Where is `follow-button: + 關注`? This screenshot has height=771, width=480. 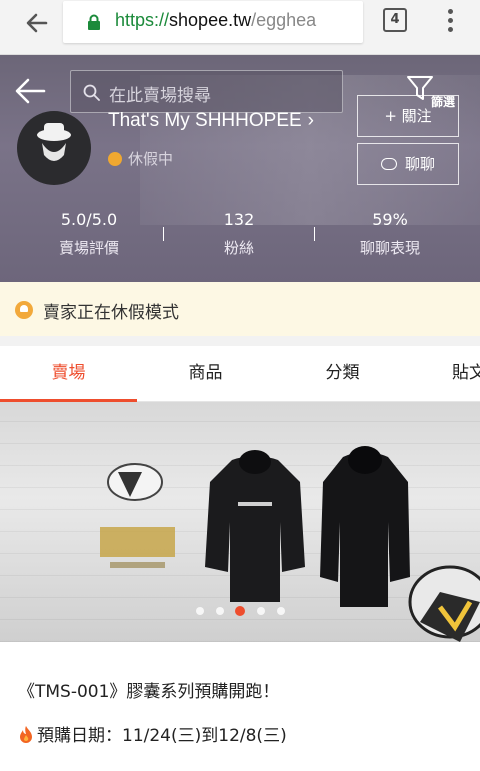 follow-button: + 關注 is located at coordinates (408, 116).